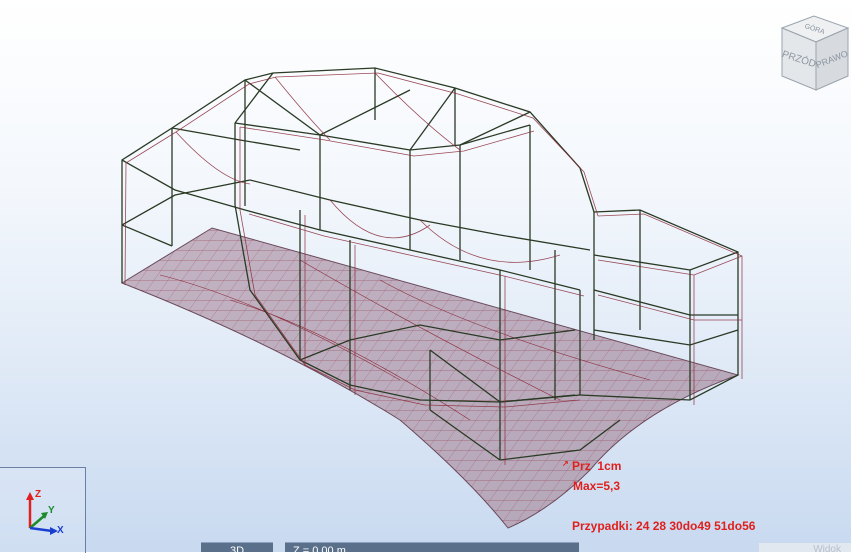 Image resolution: width=851 pixels, height=558 pixels. Describe the element at coordinates (814, 53) in the screenshot. I see `view-cube: GÓRA PRZÓD PRAWO` at that location.